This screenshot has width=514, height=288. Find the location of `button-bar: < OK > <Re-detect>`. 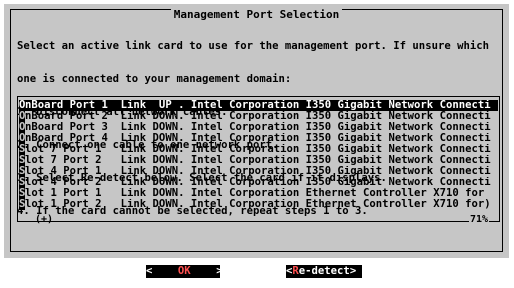

button-bar: < OK > <Re-detect> is located at coordinates (257, 272).